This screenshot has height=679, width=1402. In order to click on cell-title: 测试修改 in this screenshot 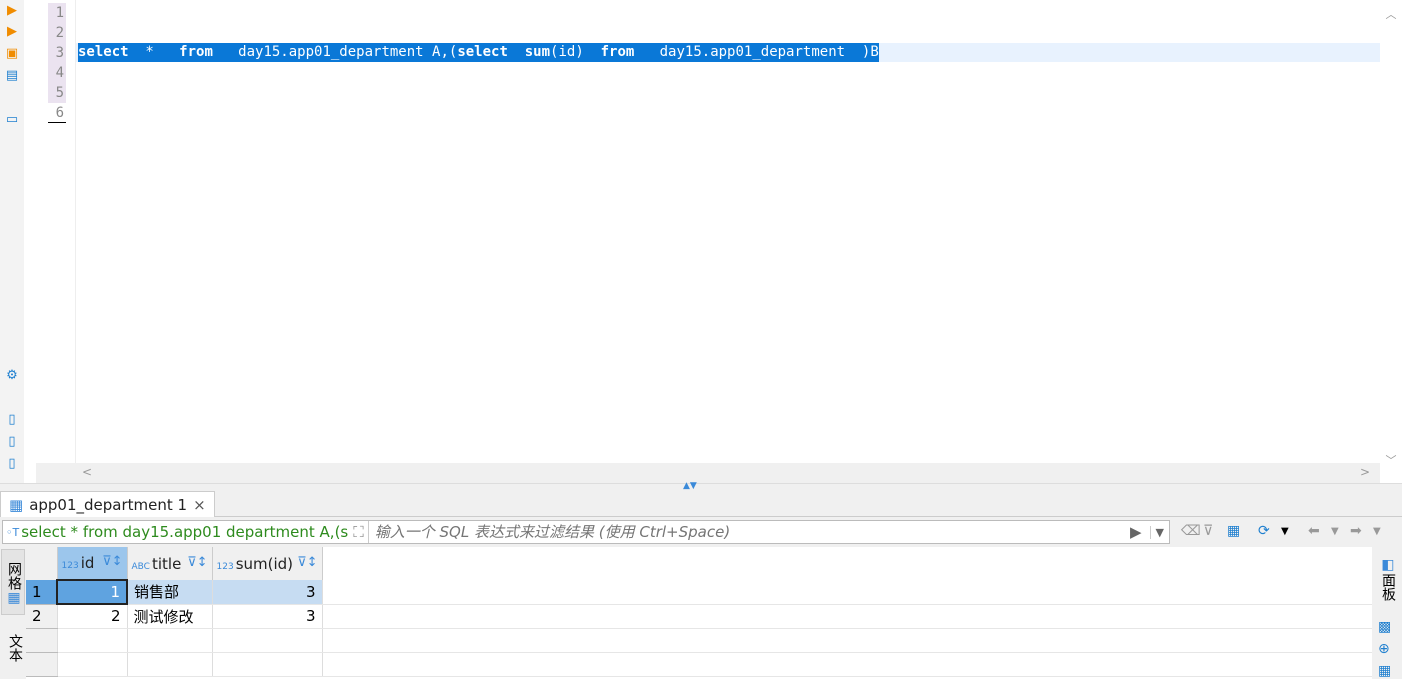, I will do `click(170, 616)`.